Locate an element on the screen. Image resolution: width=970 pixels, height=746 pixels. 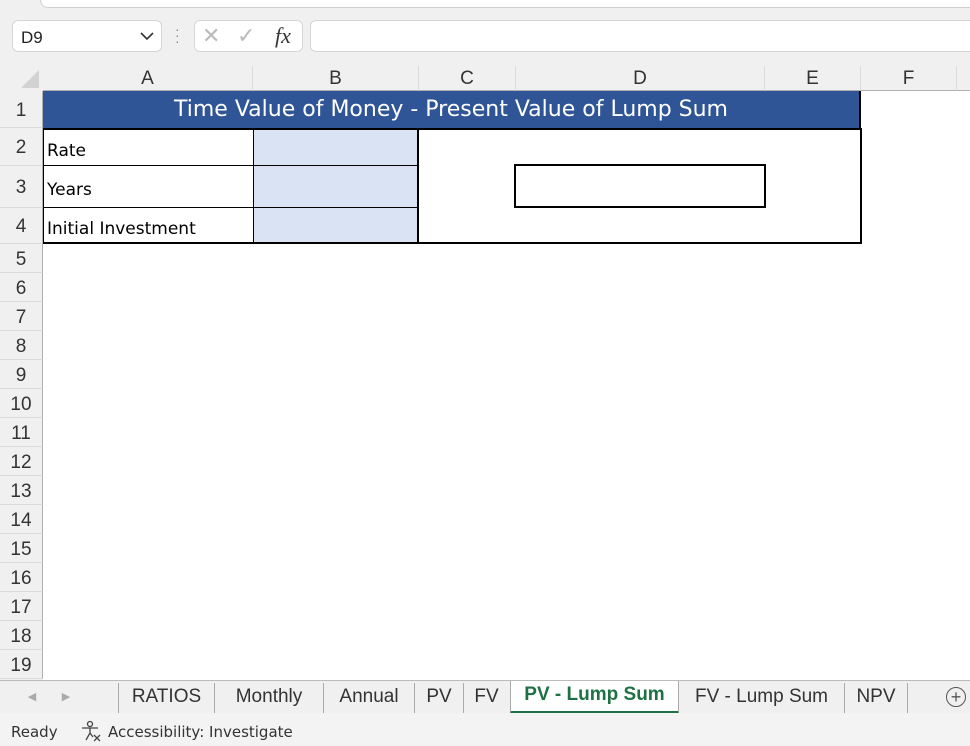
accessibility-icon is located at coordinates (91, 733).